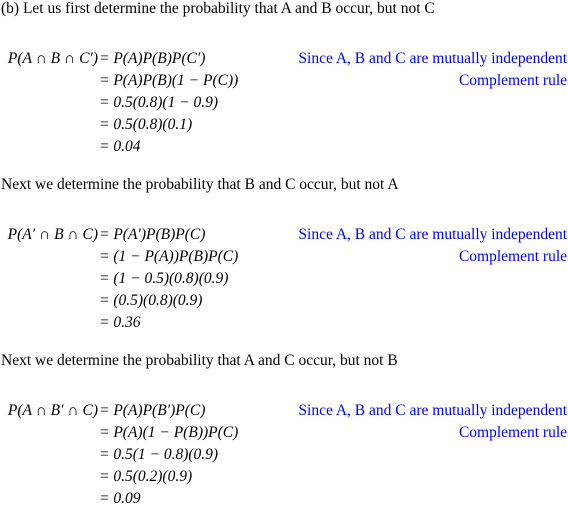 This screenshot has height=515, width=568. What do you see at coordinates (284, 303) in the screenshot?
I see `equation-line: = (0.5)(0.8)(0.9)` at bounding box center [284, 303].